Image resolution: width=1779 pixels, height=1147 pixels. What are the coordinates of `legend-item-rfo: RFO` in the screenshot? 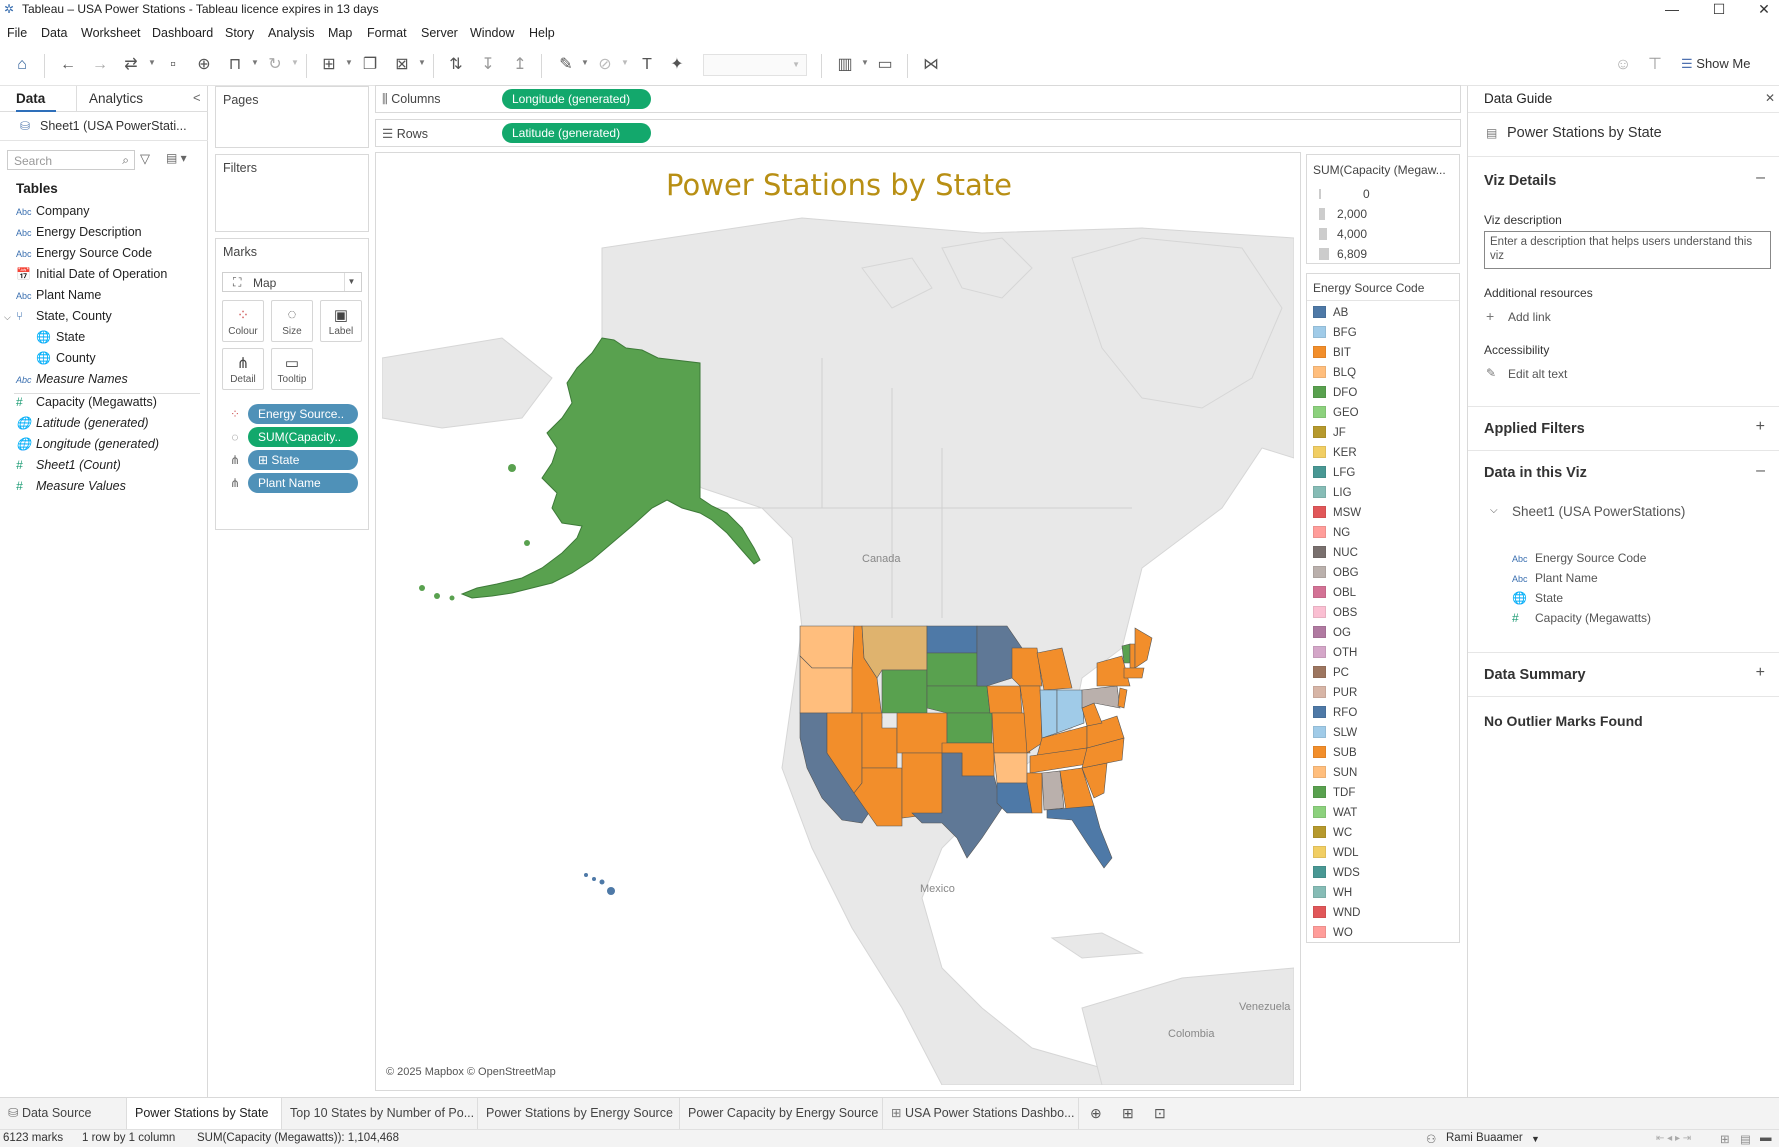 It's located at (1335, 715).